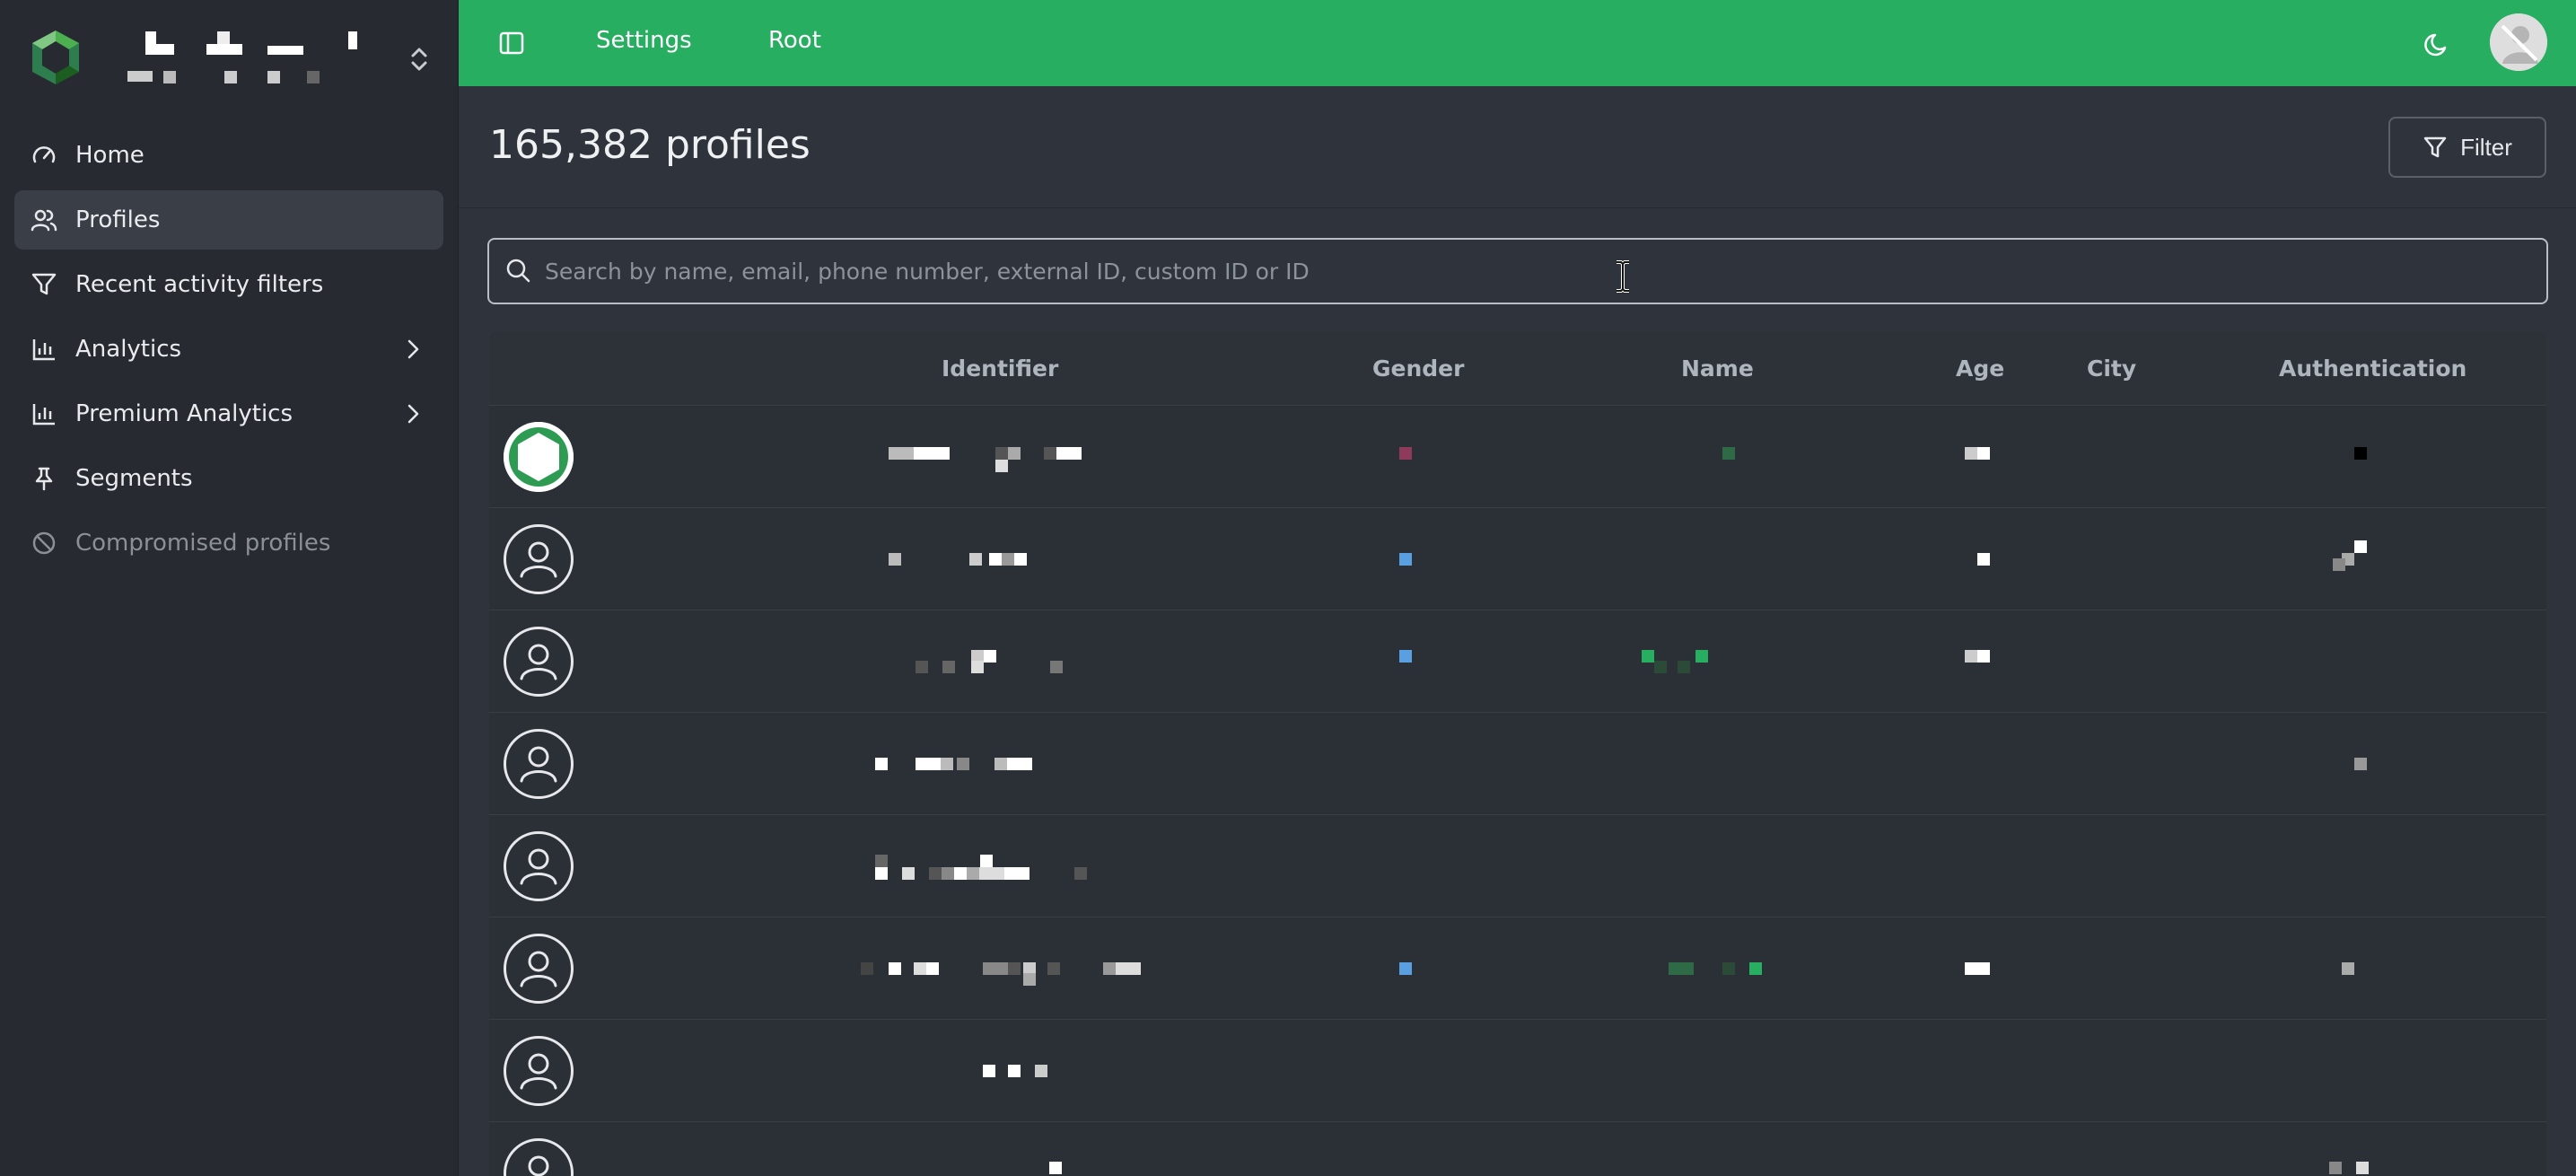 The width and height of the screenshot is (2576, 1176). Describe the element at coordinates (1418, 369) in the screenshot. I see `column-header-gender: Gender` at that location.